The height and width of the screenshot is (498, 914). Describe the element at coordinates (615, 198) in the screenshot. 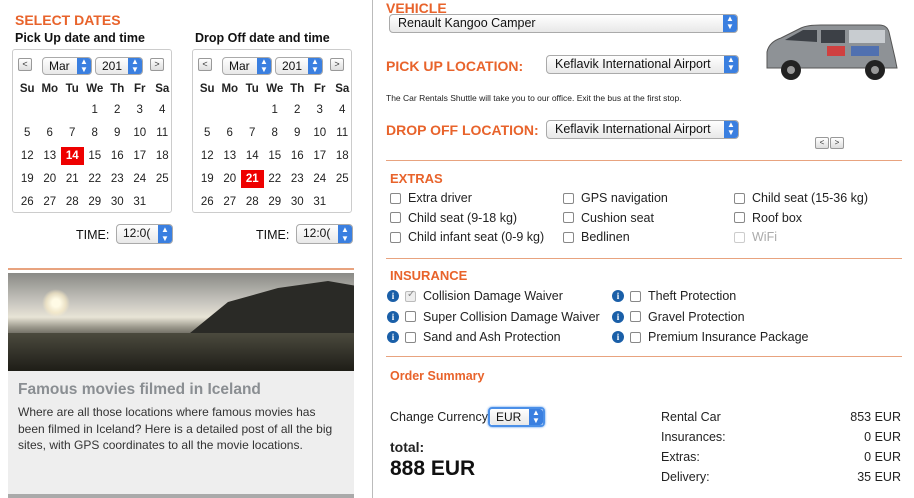

I see `extra-option: GPS navigation` at that location.